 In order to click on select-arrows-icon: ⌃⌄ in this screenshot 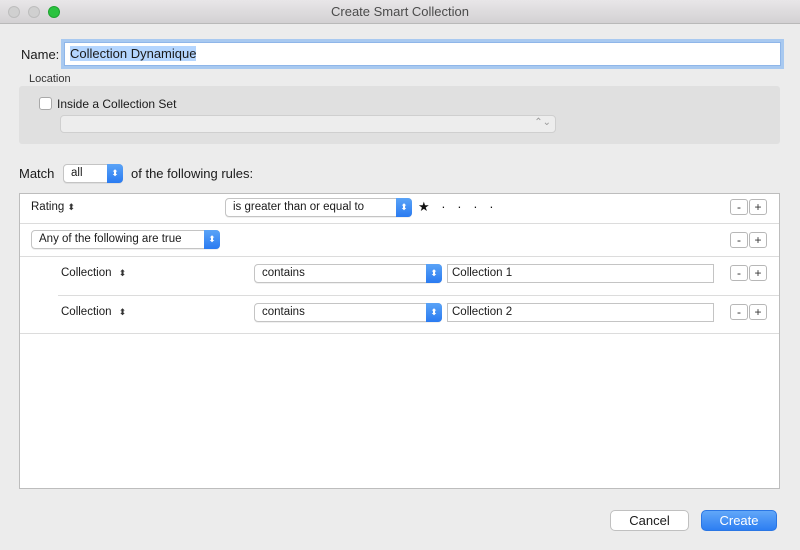, I will do `click(542, 122)`.